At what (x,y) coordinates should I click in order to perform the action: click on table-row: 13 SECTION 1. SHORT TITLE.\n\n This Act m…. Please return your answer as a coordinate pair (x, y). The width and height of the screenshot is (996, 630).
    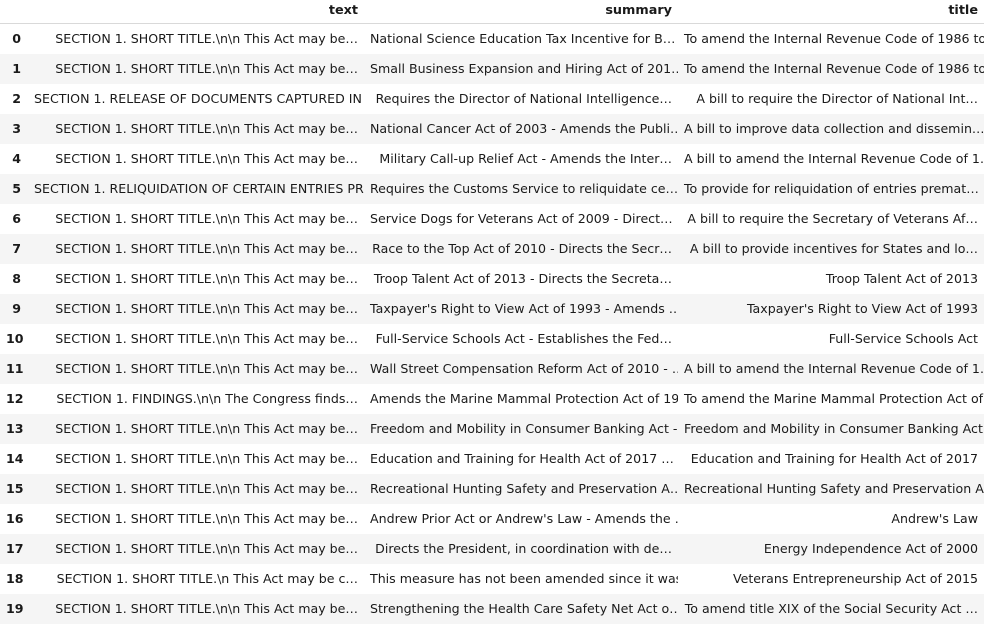
    Looking at the image, I should click on (492, 428).